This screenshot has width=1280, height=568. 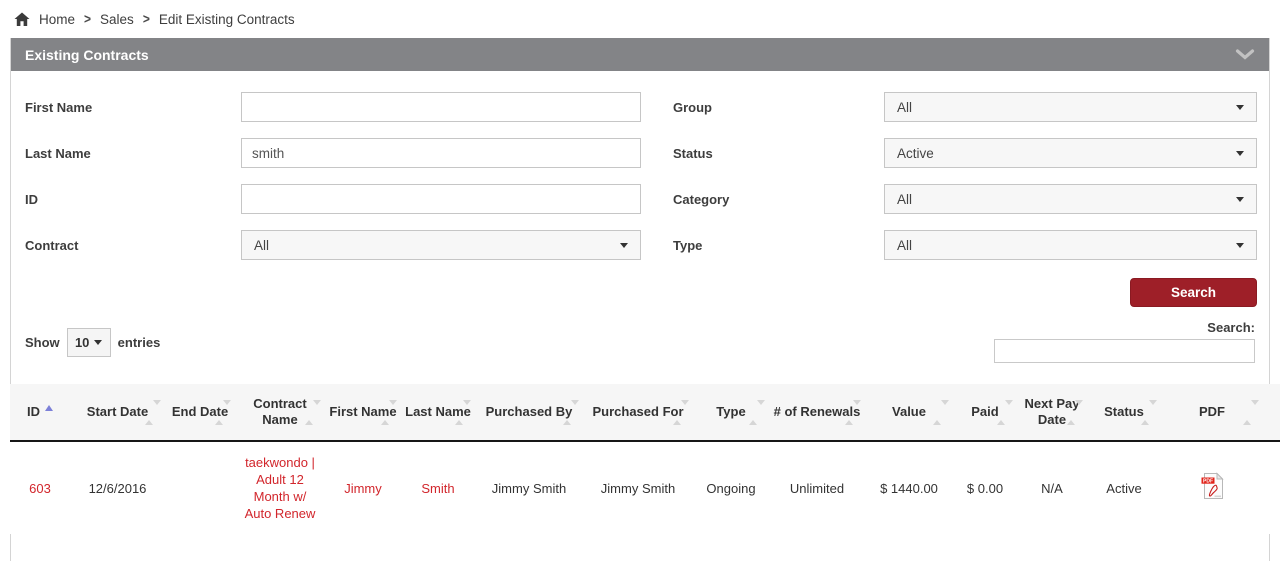 I want to click on cell-end-date, so click(x=200, y=487).